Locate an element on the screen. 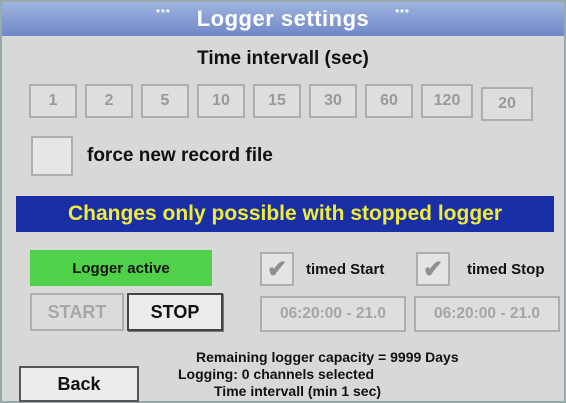 Image resolution: width=566 pixels, height=403 pixels. interval-options: 1 2 5 10 15 30 60 120 20 is located at coordinates (285, 102).